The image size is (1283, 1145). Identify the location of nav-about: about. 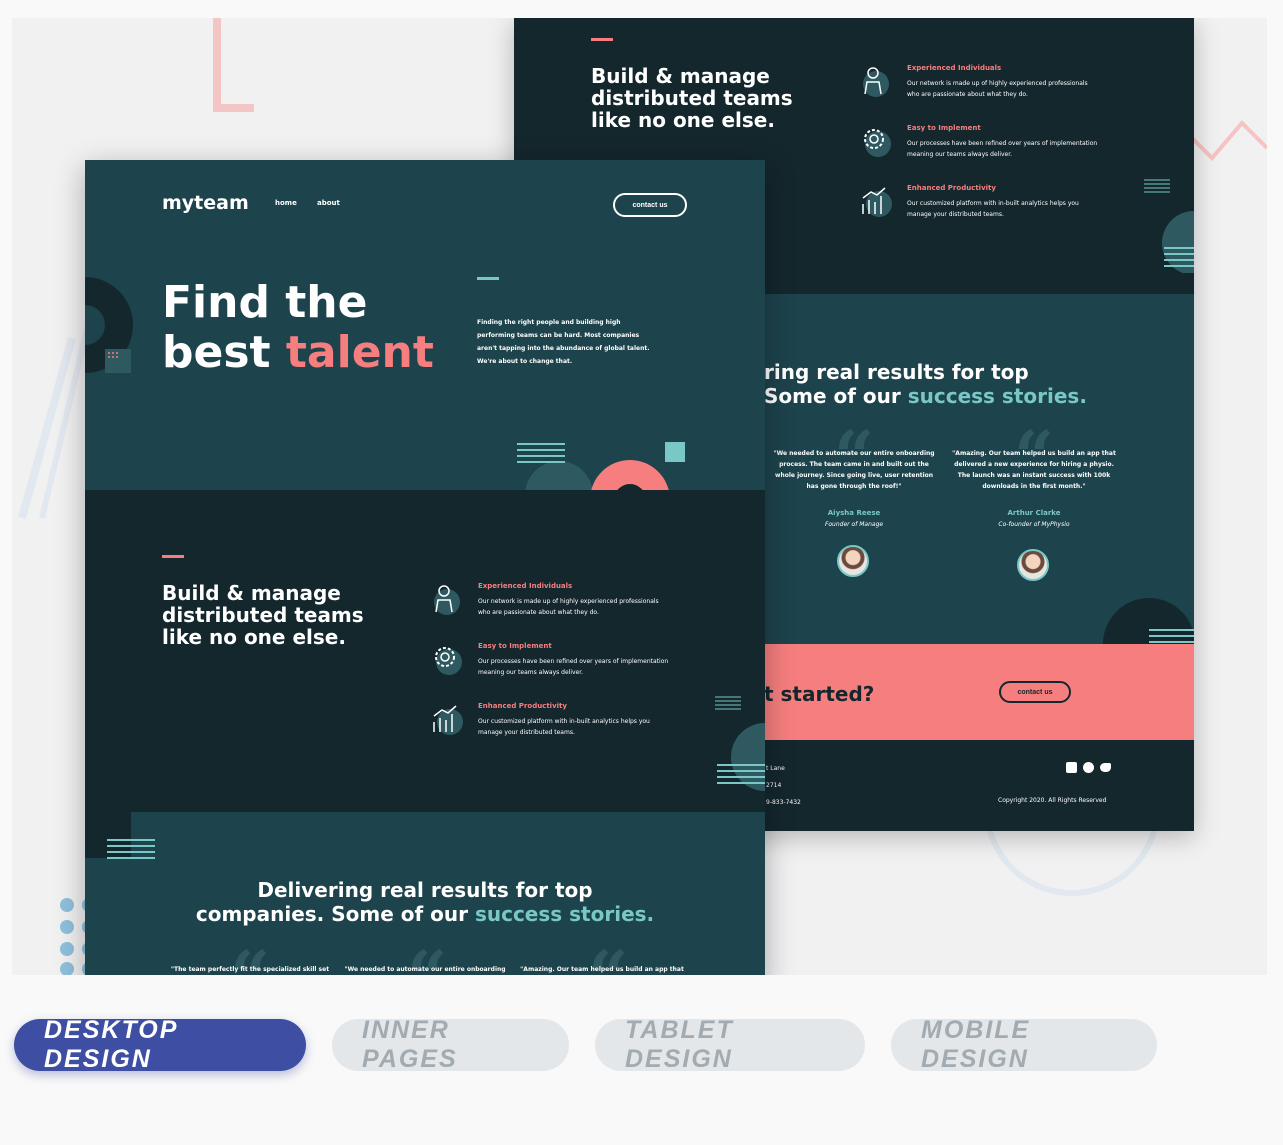
(328, 203).